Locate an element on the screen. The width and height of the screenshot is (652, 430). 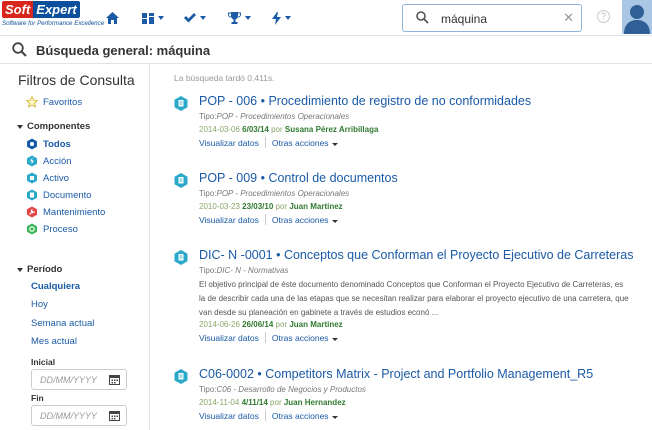
result-type: Tipo:POP - Procedimientos Operacionales is located at coordinates (274, 193).